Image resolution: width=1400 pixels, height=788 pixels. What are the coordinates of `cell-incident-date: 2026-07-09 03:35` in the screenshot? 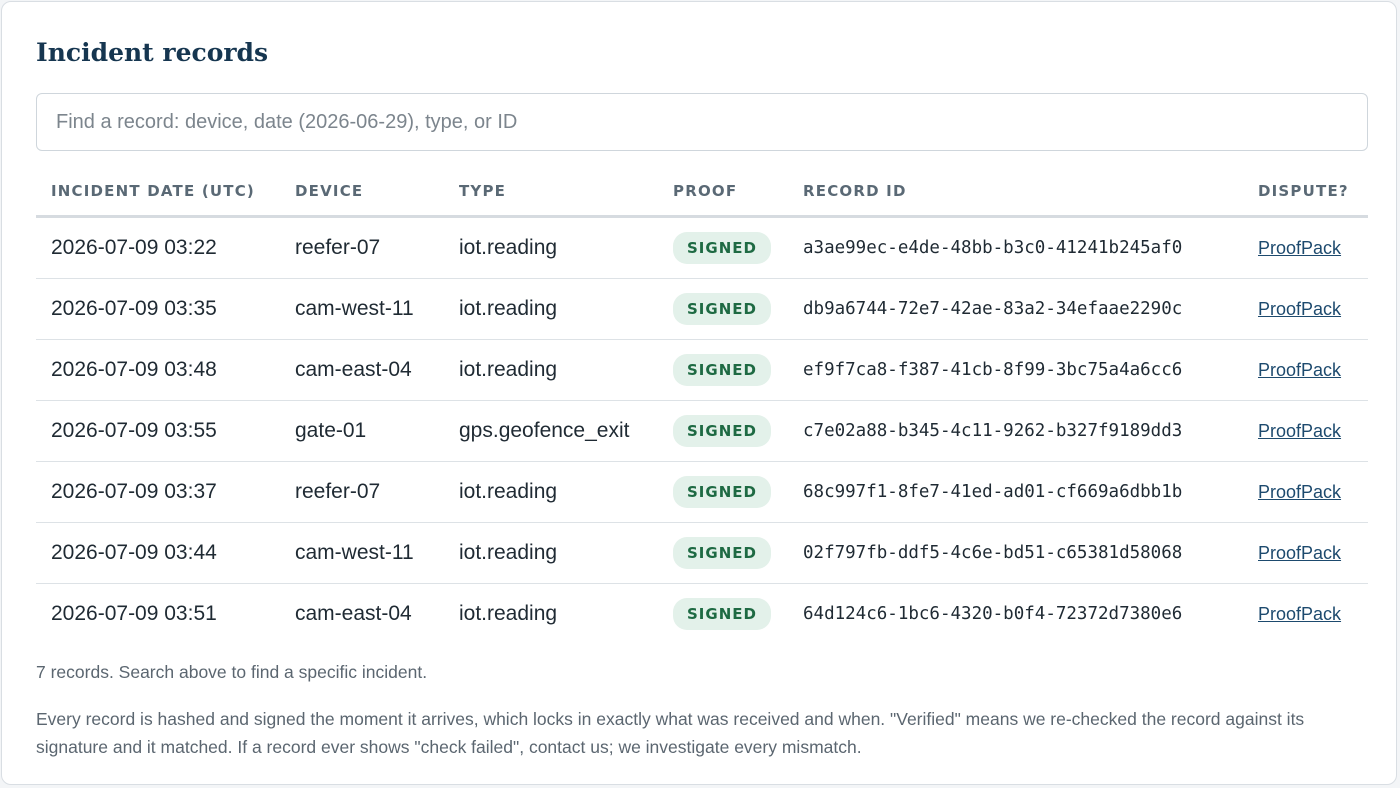 It's located at (158, 309).